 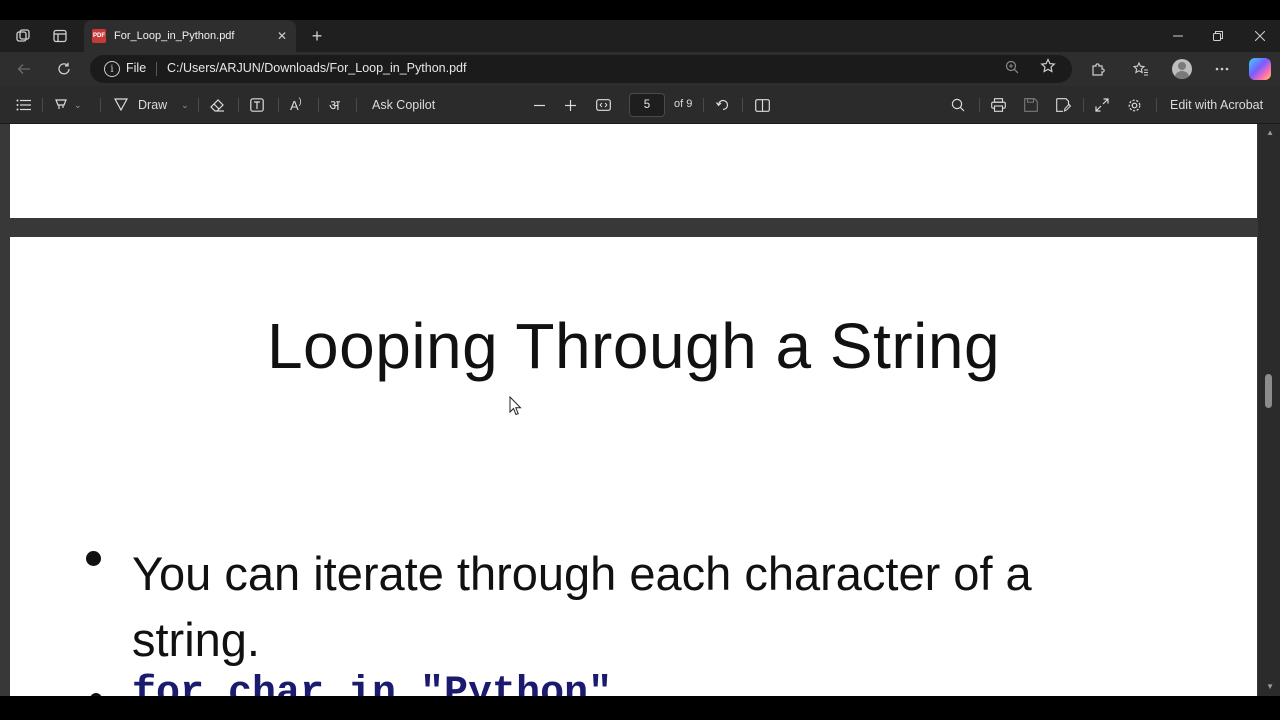 What do you see at coordinates (93, 558) in the screenshot?
I see `bullet-point` at bounding box center [93, 558].